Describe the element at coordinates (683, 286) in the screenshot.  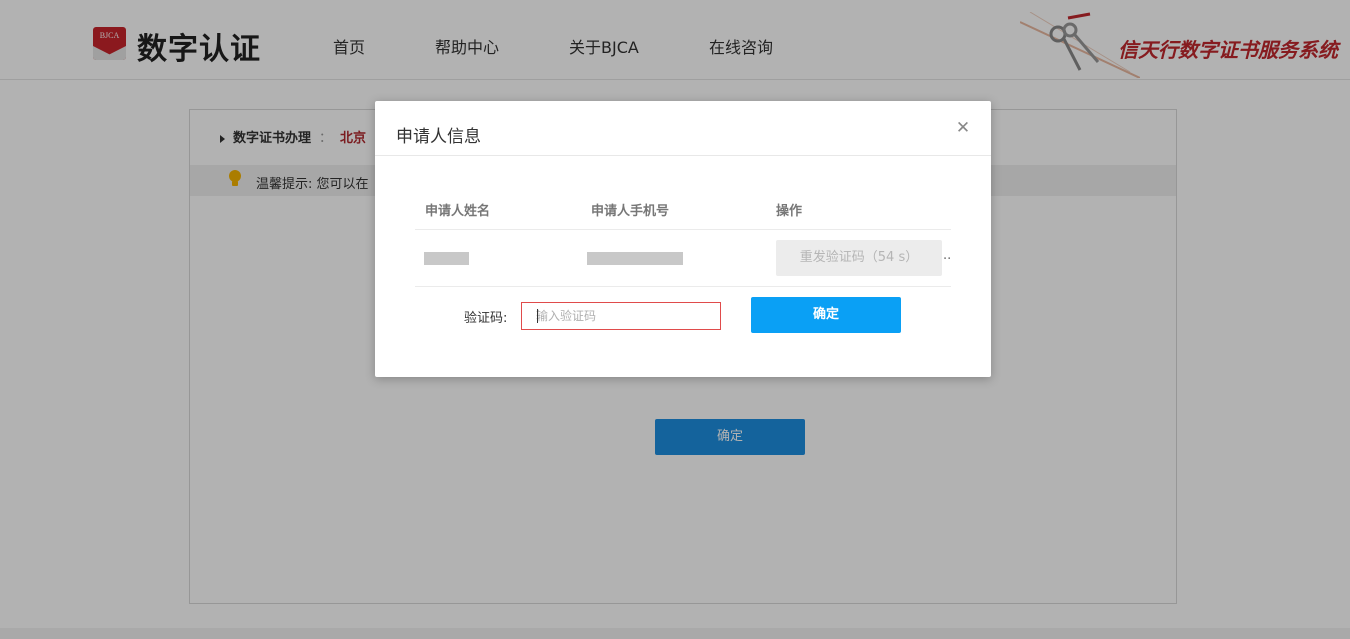
I see `table-bottom-divider` at that location.